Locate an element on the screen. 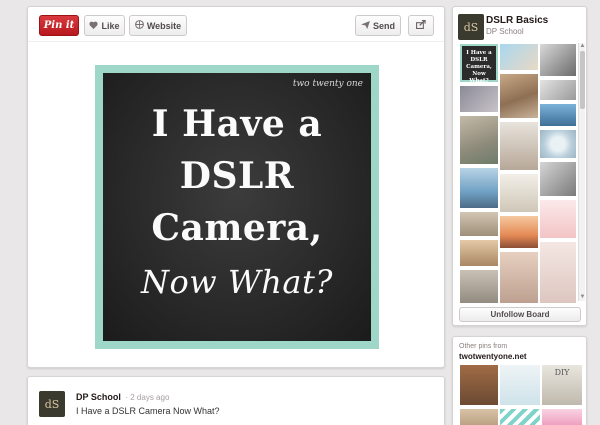 This screenshot has width=600, height=425. other-pins-card: Other pins from twotwentyone.net DIY is located at coordinates (519, 380).